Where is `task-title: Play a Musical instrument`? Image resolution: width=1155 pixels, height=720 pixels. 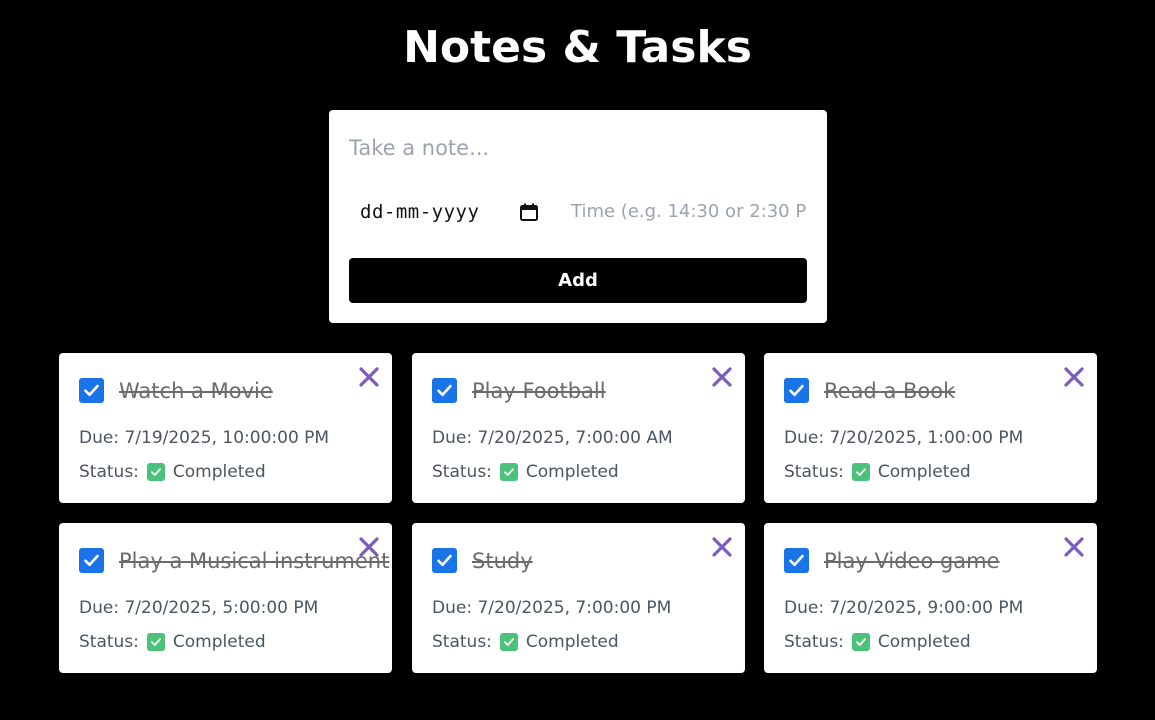 task-title: Play a Musical instrument is located at coordinates (254, 561).